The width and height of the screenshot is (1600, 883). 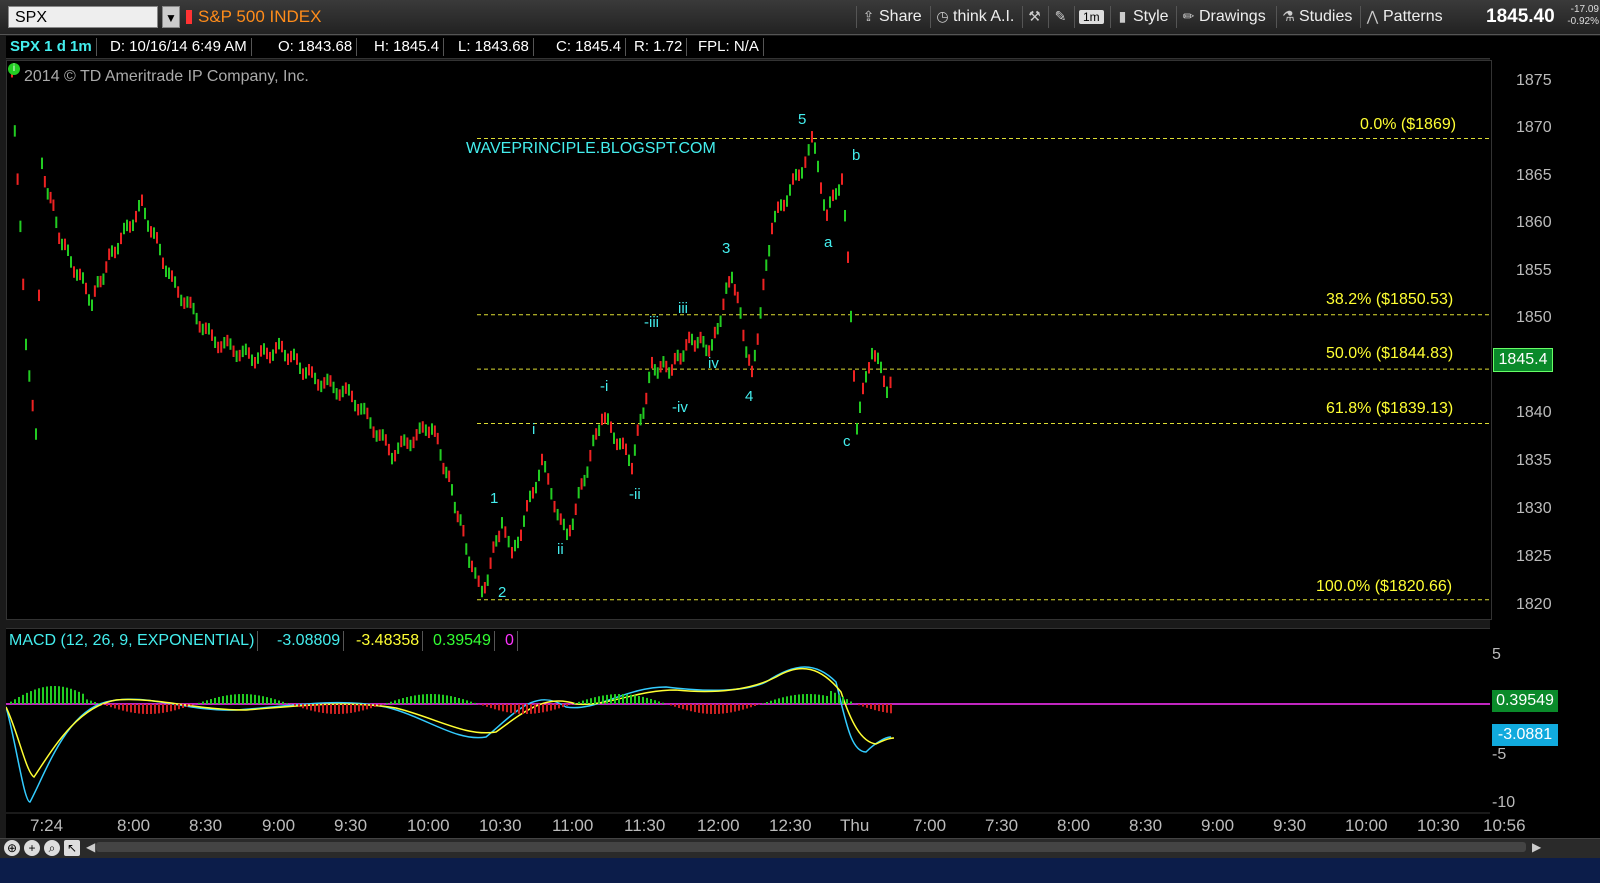 I want to click on think-ai-button: ◷ think A.I., so click(x=974, y=17).